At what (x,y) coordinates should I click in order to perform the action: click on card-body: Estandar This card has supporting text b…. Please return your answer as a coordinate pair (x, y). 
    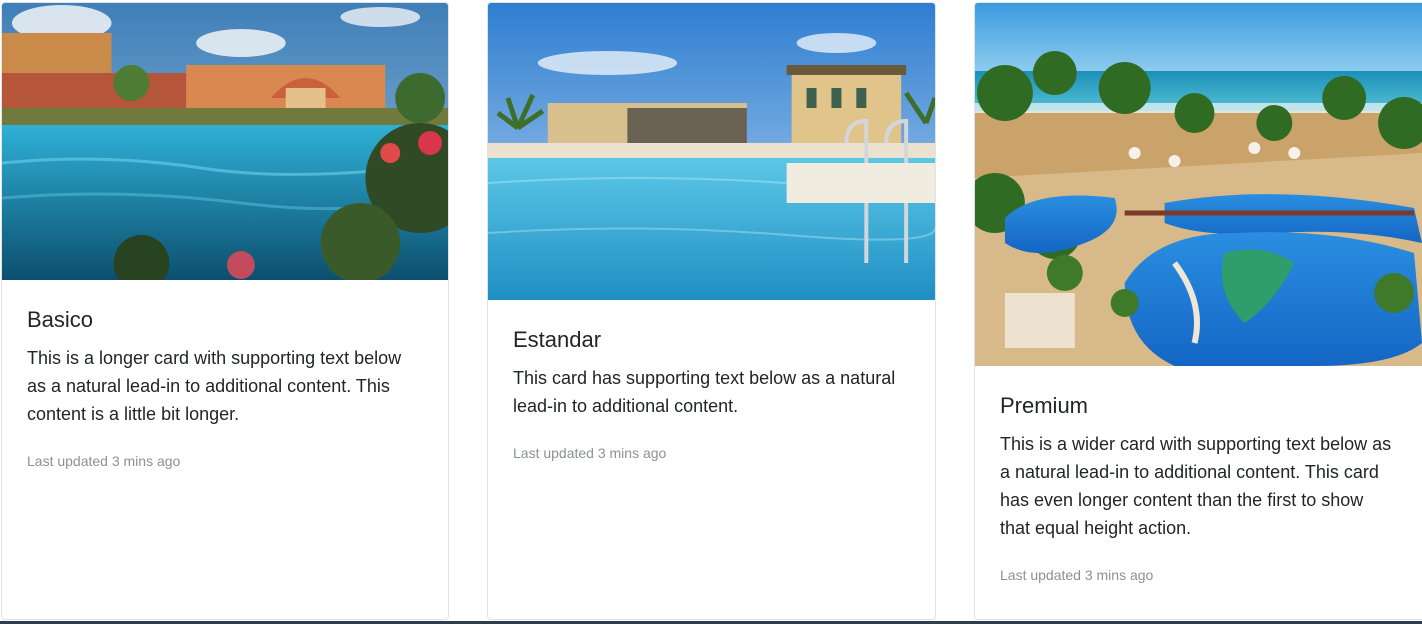
    Looking at the image, I should click on (711, 381).